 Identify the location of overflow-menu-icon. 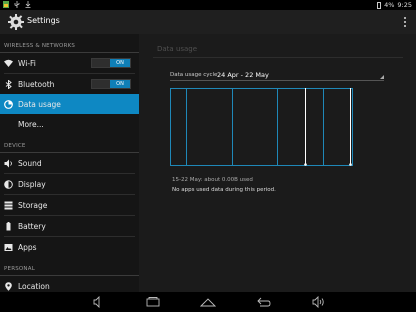
(405, 22).